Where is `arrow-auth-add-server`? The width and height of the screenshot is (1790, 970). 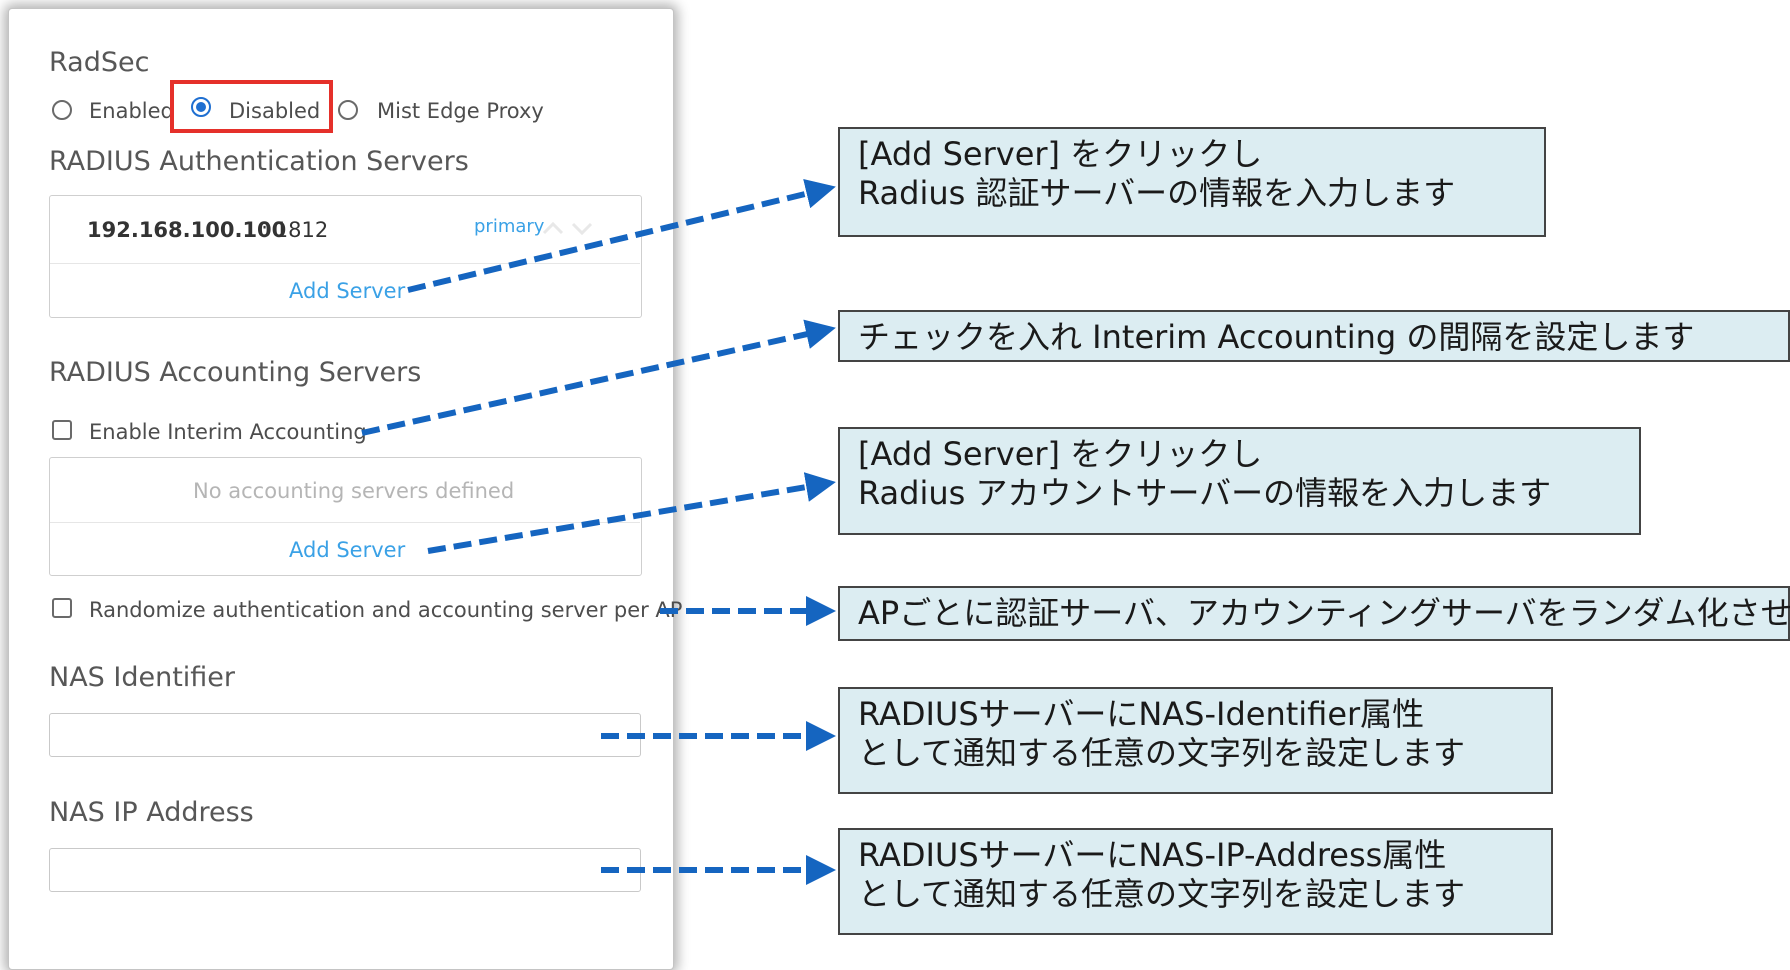 arrow-auth-add-server is located at coordinates (621, 236).